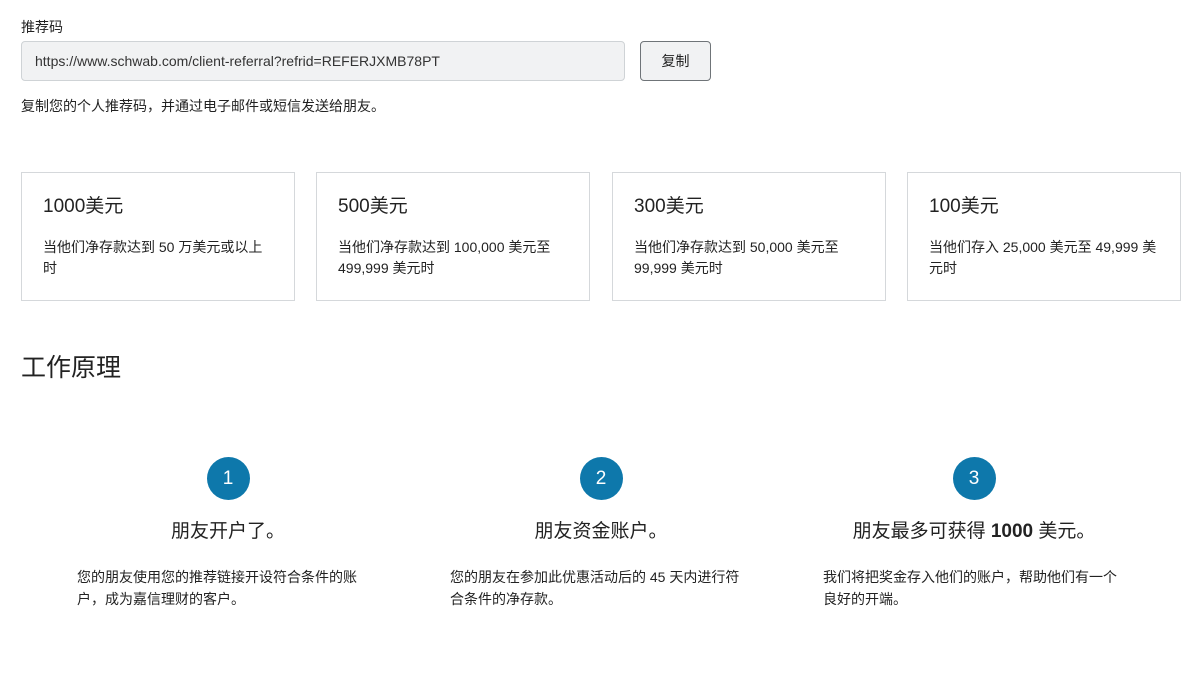 This screenshot has width=1200, height=673. I want to click on step-number-badge: 1, so click(228, 478).